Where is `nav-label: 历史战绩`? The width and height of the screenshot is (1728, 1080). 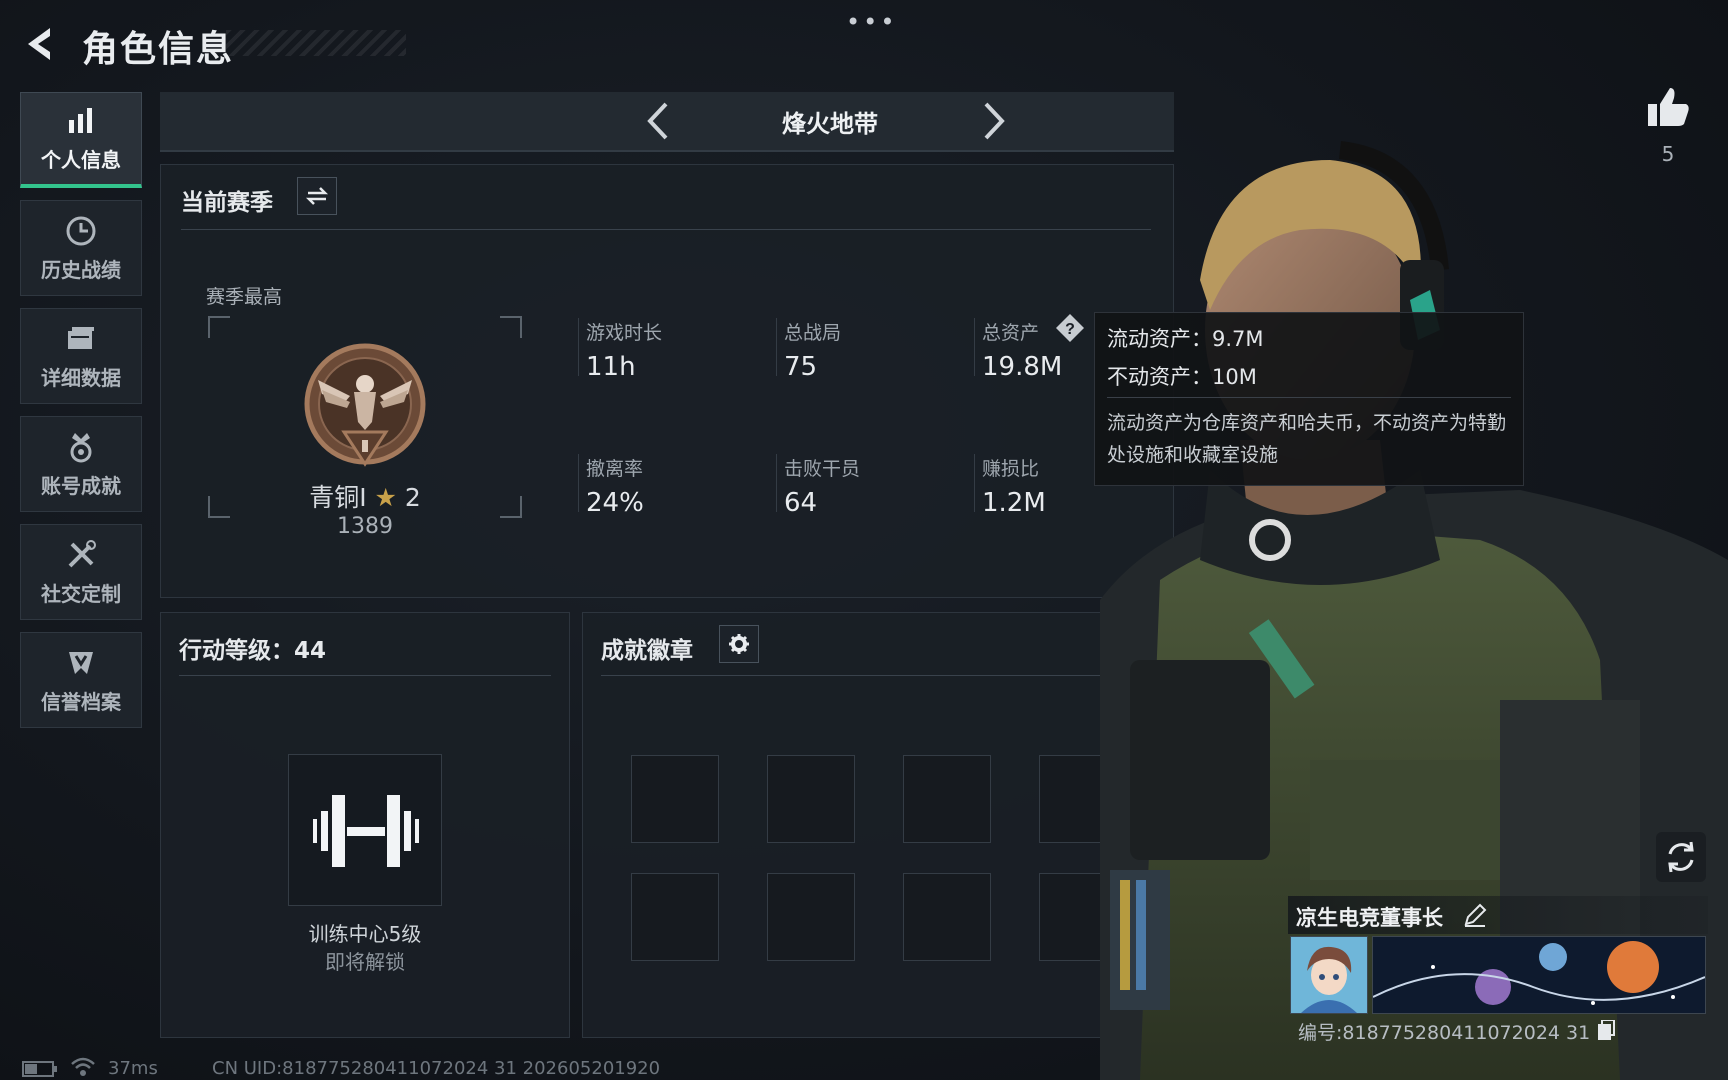
nav-label: 历史战绩 is located at coordinates (81, 269).